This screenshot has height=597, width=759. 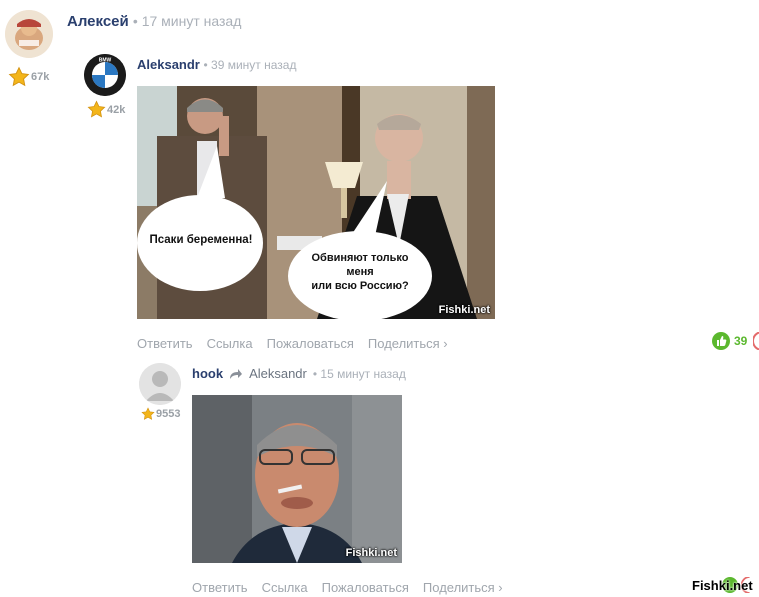 What do you see at coordinates (201, 240) in the screenshot?
I see `speech-bubble-left: Псаки беременна!` at bounding box center [201, 240].